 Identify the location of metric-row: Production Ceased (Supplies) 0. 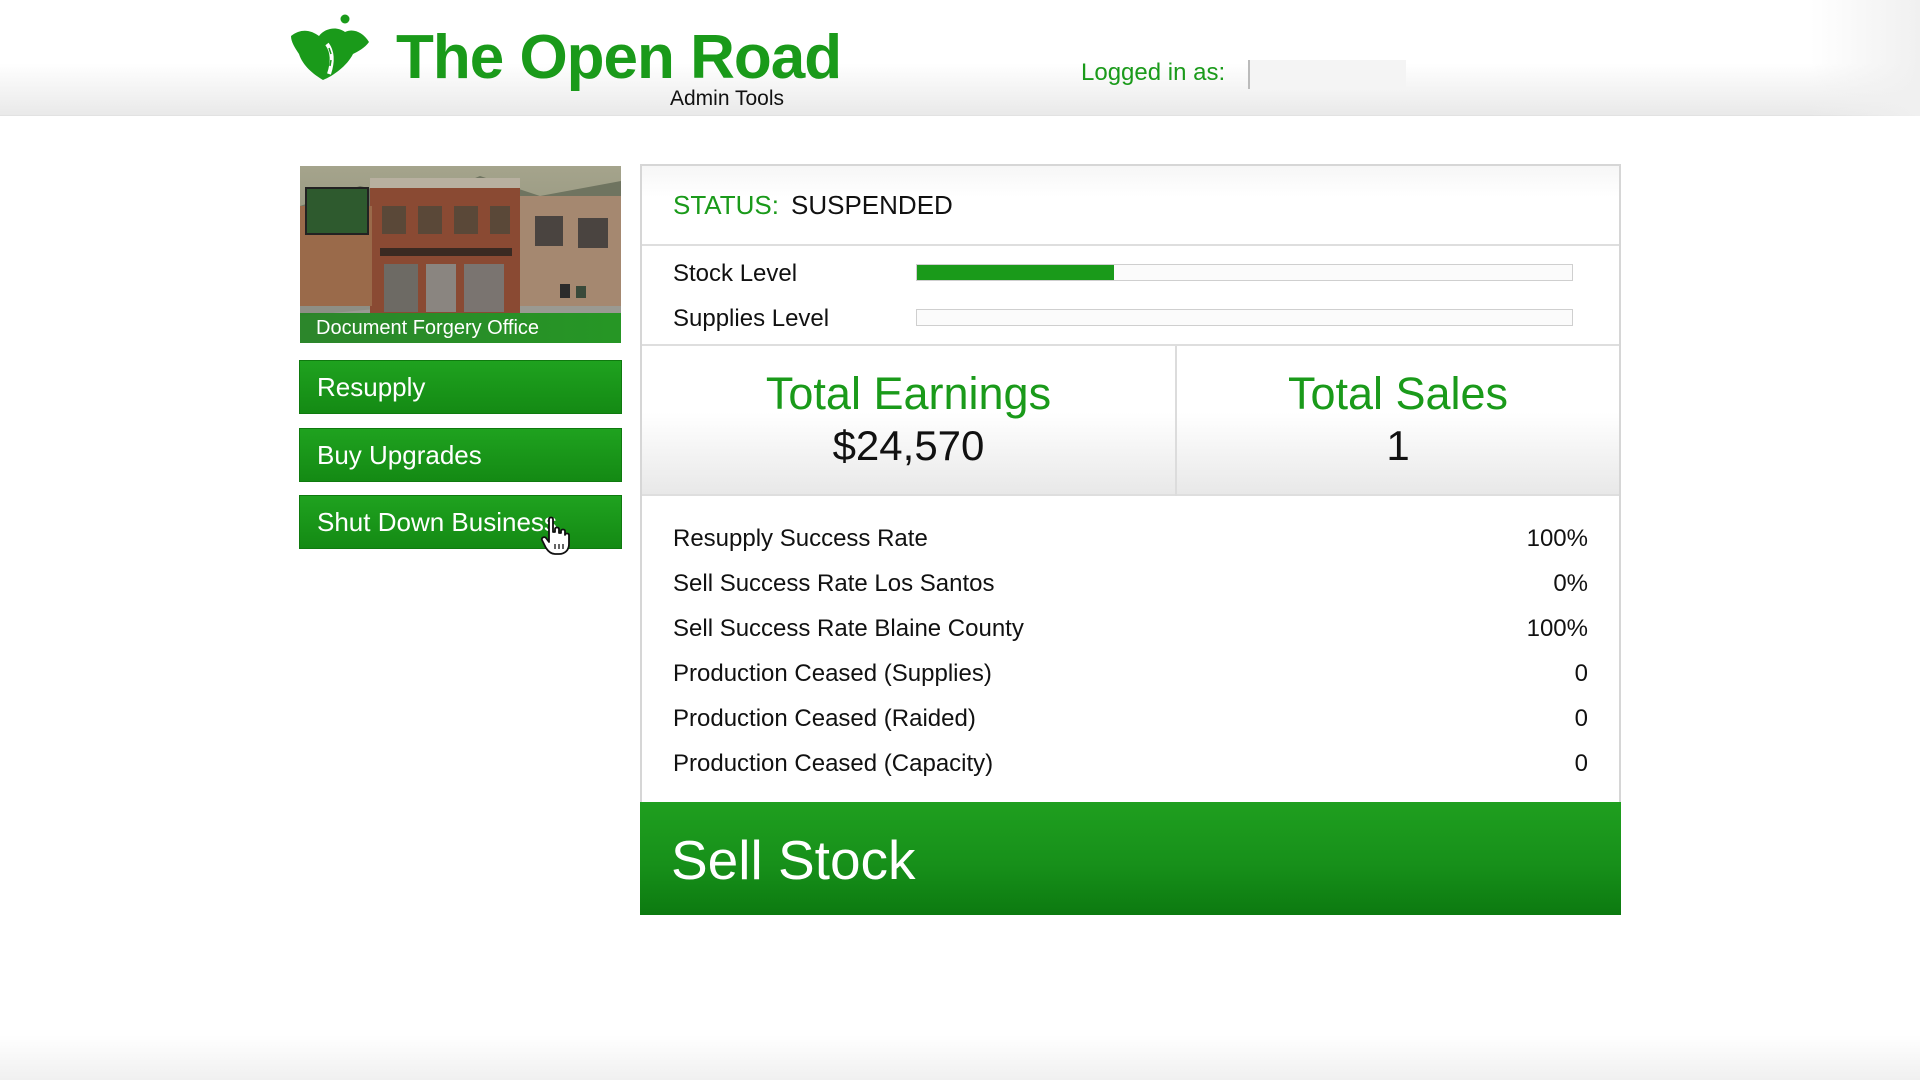
(1130, 675).